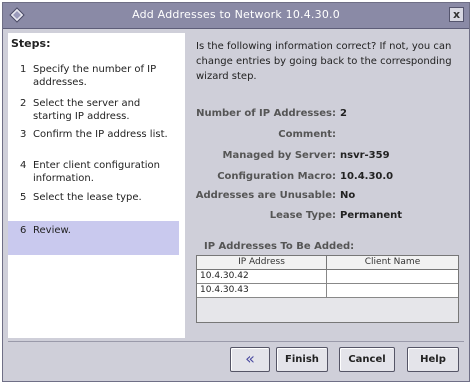 Image resolution: width=474 pixels, height=386 pixels. Describe the element at coordinates (307, 134) in the screenshot. I see `comment-label: Comment:` at that location.